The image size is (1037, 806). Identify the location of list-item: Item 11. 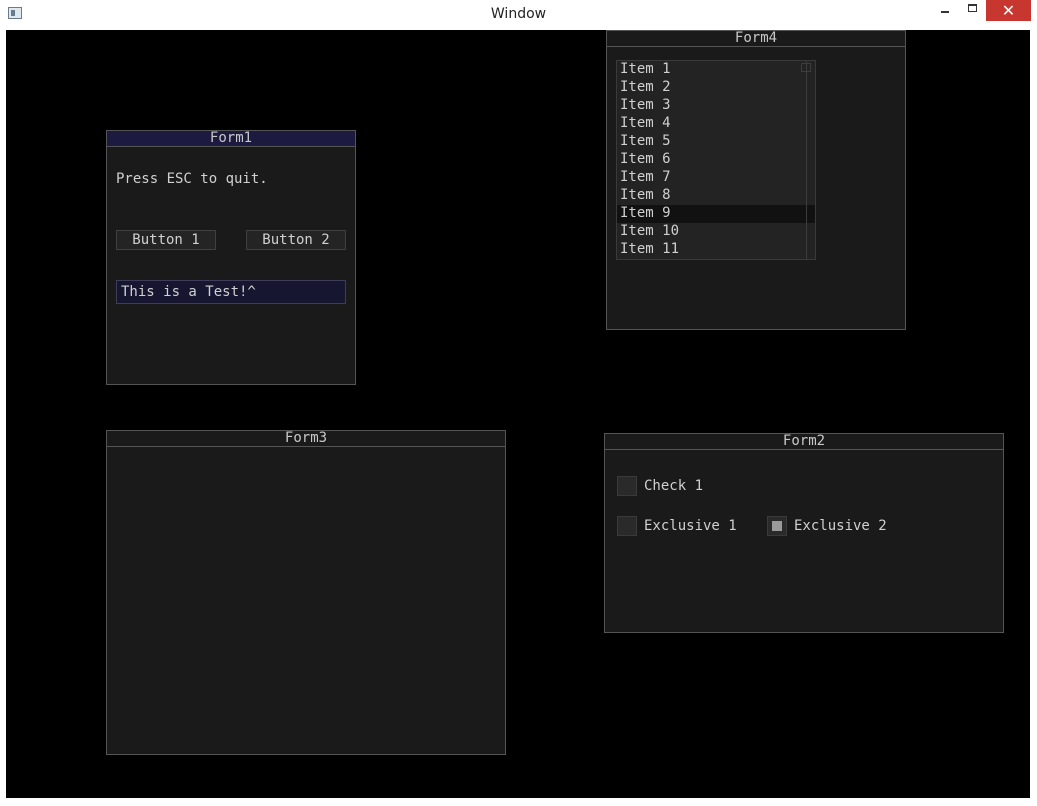
(712, 250).